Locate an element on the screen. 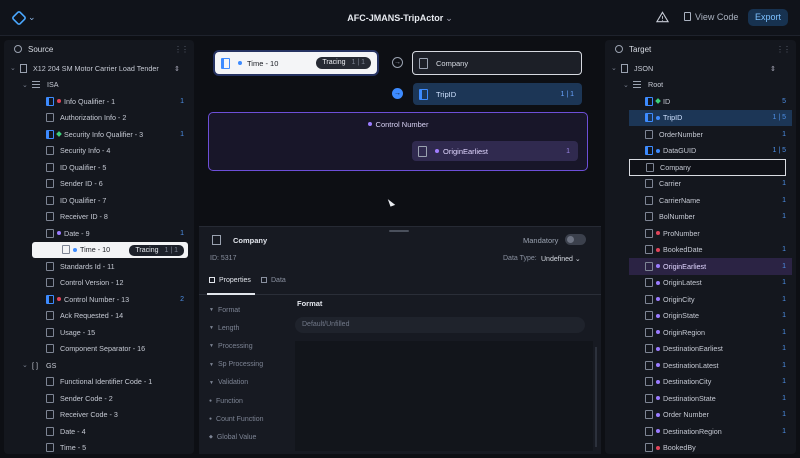 The image size is (800, 458). target-field-row: DestinationCity 1 is located at coordinates (700, 382).